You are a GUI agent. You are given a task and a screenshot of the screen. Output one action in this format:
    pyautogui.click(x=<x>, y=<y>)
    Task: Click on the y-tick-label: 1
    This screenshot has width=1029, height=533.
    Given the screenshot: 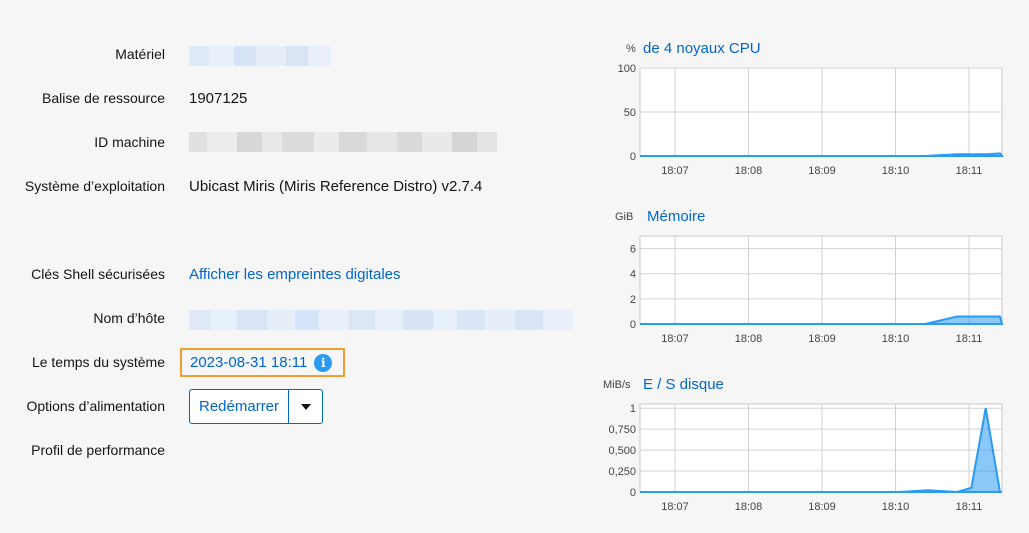 What is the action you would take?
    pyautogui.click(x=633, y=409)
    